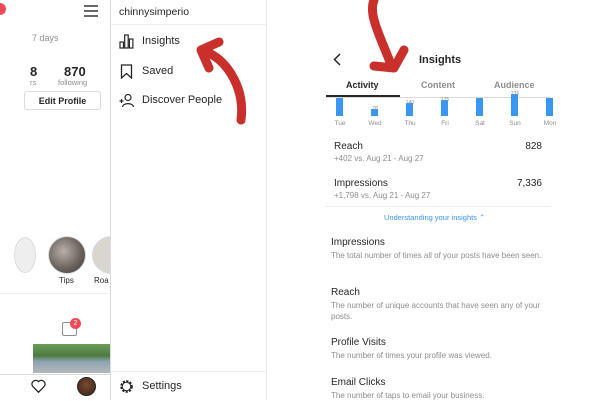 The width and height of the screenshot is (600, 401). Describe the element at coordinates (438, 206) in the screenshot. I see `metrics-divider` at that location.